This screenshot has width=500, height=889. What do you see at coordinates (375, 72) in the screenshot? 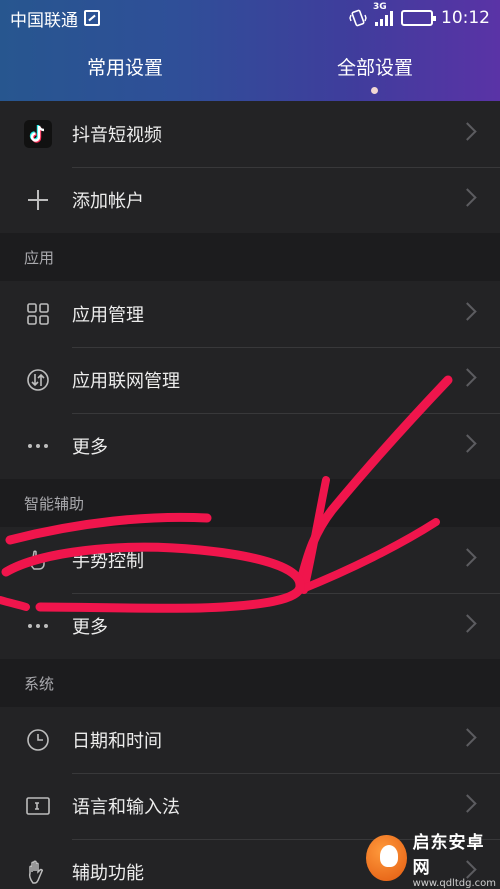
I see `tab-all-settings: 全部设置` at bounding box center [375, 72].